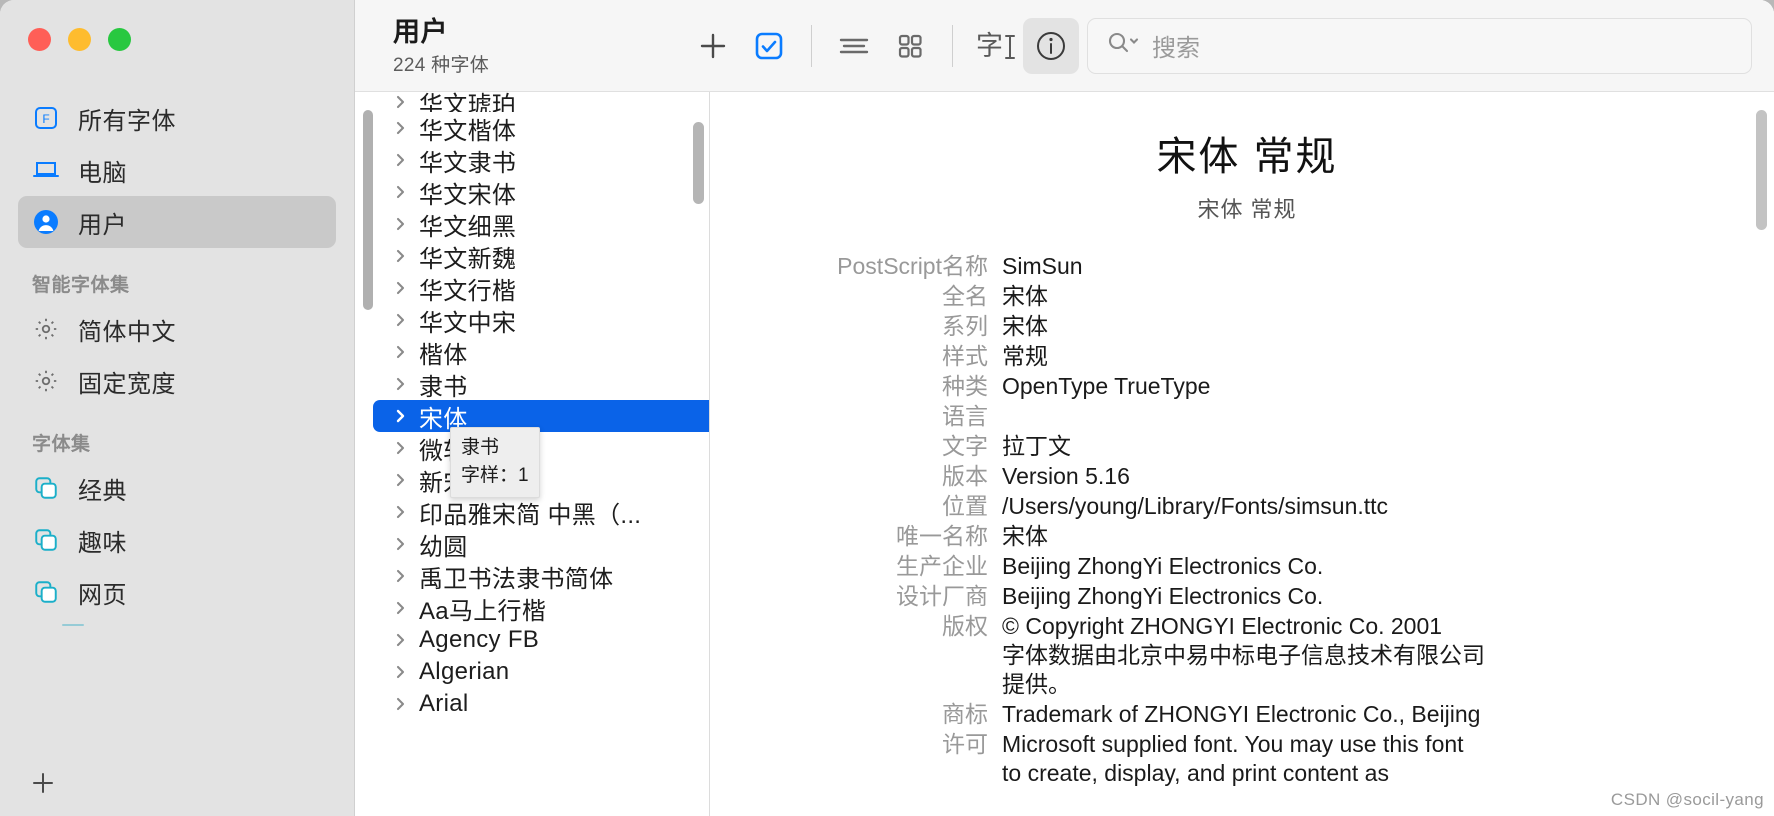  What do you see at coordinates (536, 102) in the screenshot?
I see `font-row-0: 华文琥珀` at bounding box center [536, 102].